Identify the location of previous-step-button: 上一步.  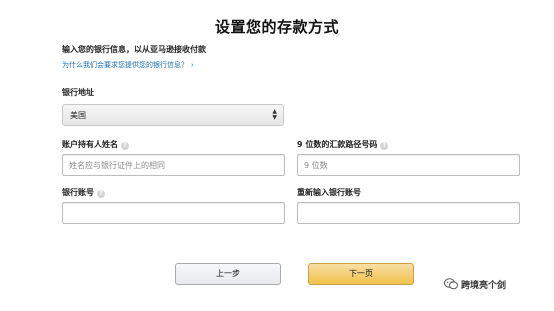
(228, 274).